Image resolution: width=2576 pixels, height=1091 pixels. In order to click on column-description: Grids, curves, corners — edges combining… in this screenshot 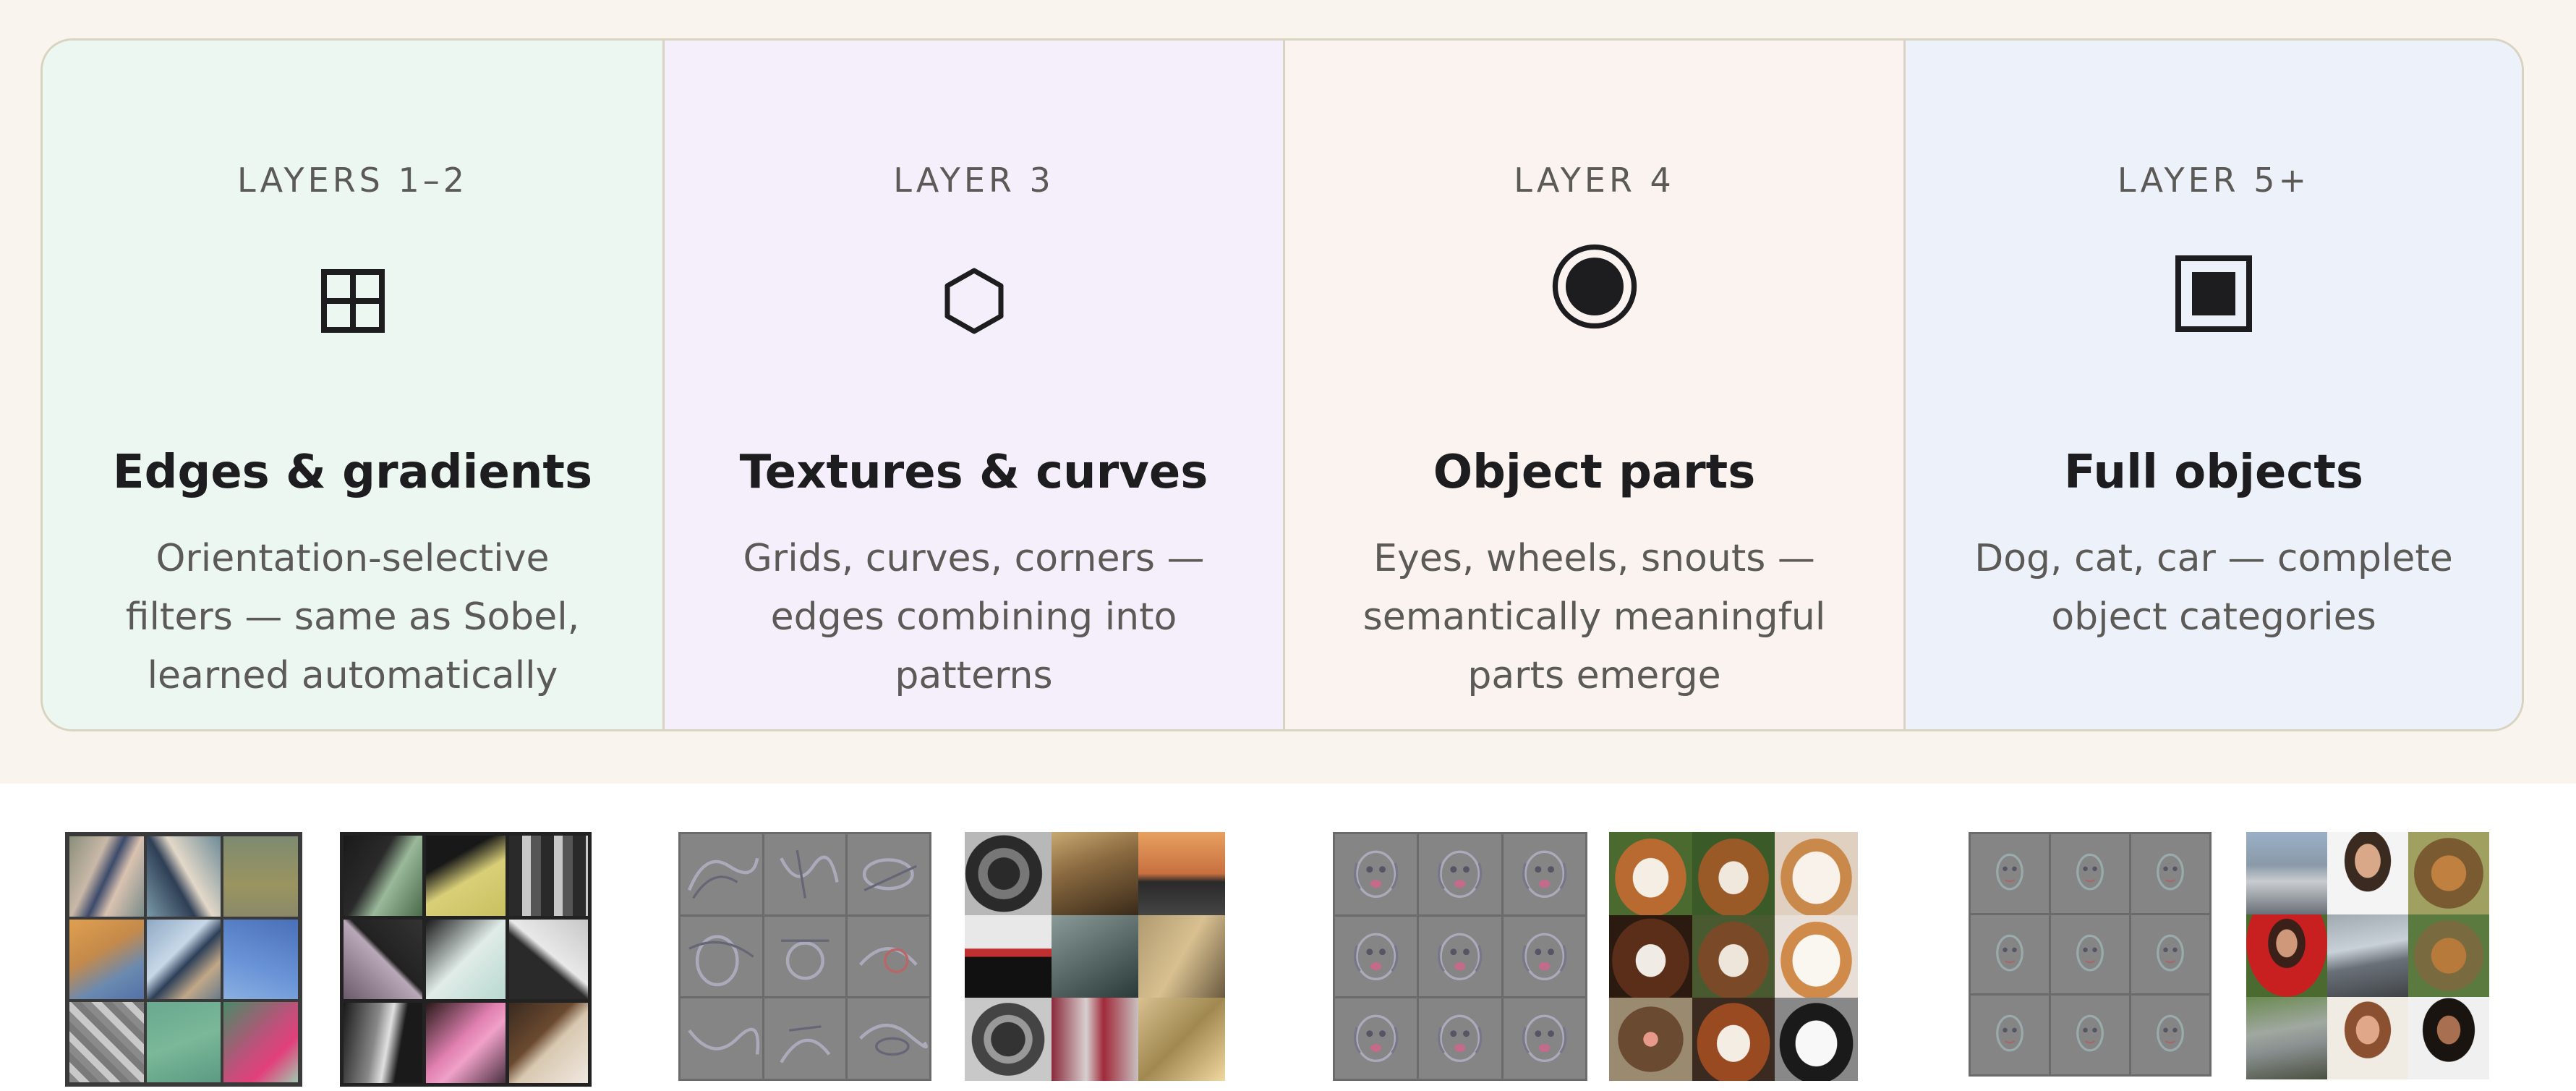, I will do `click(974, 617)`.